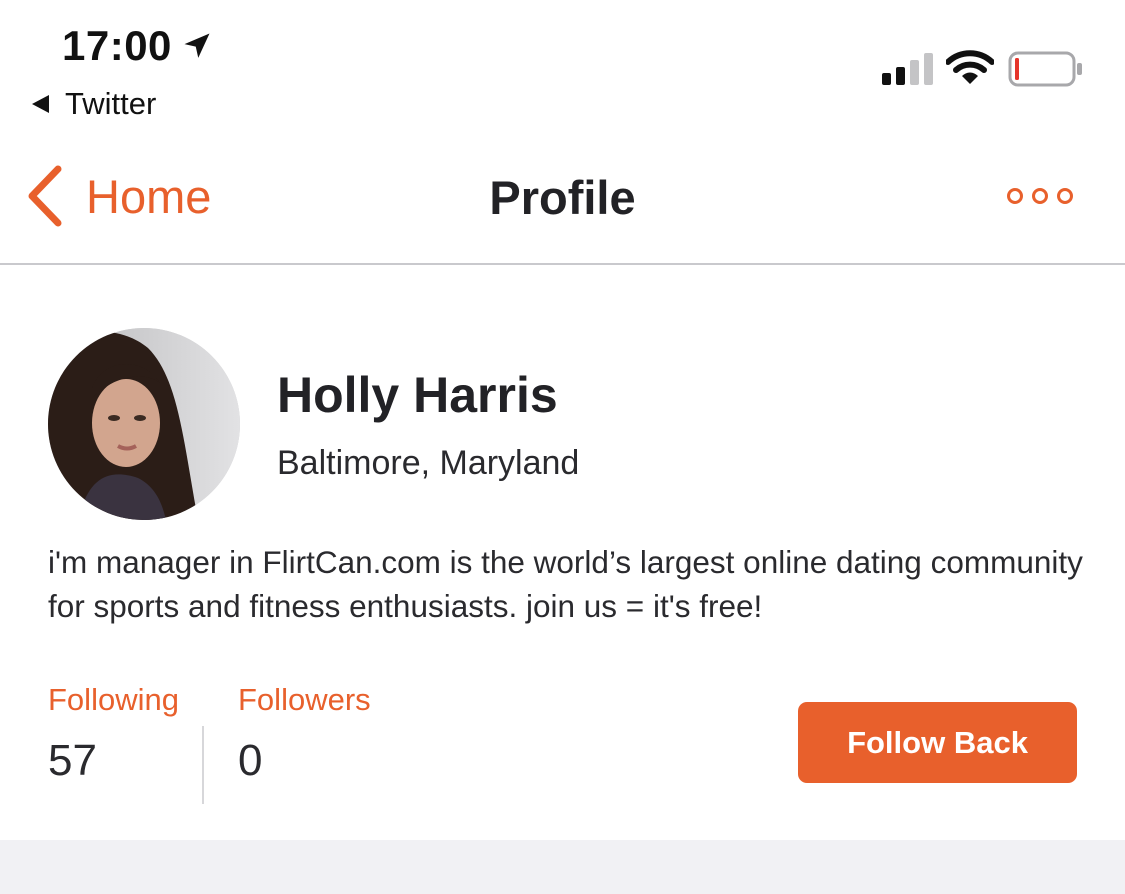 This screenshot has height=894, width=1125. What do you see at coordinates (40, 104) in the screenshot?
I see `back-triangle-icon` at bounding box center [40, 104].